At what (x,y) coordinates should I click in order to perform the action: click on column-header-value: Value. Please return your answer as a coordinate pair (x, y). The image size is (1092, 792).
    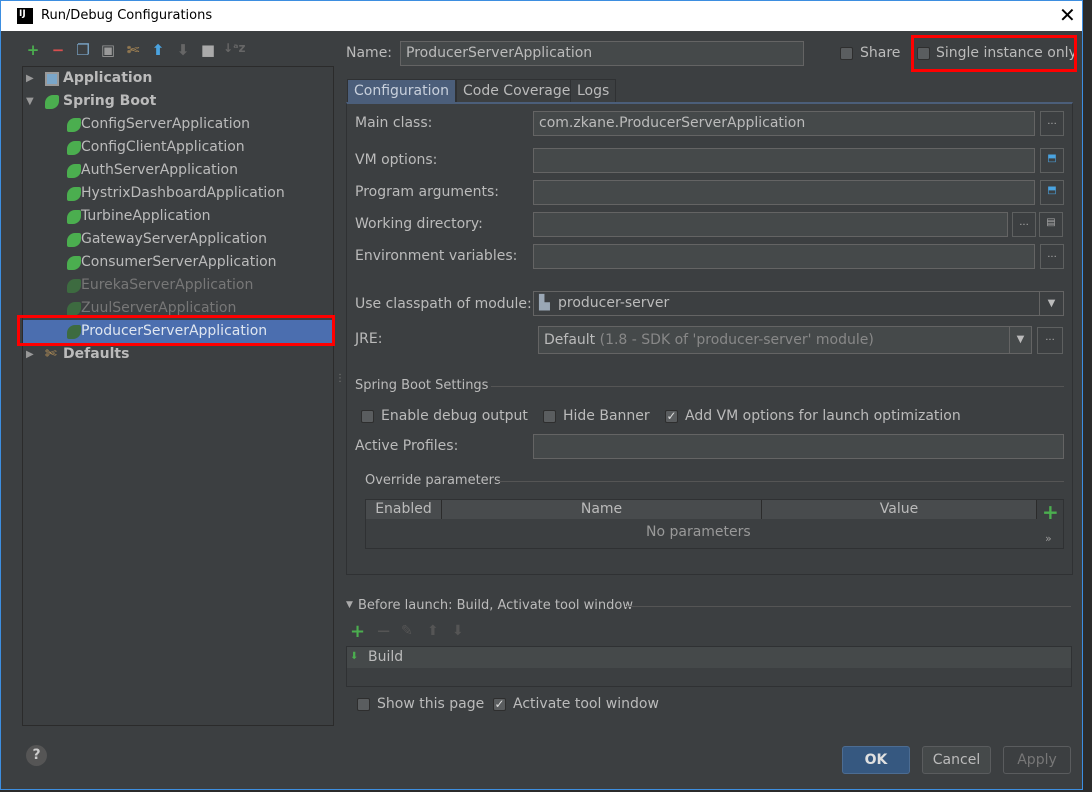
    Looking at the image, I should click on (899, 509).